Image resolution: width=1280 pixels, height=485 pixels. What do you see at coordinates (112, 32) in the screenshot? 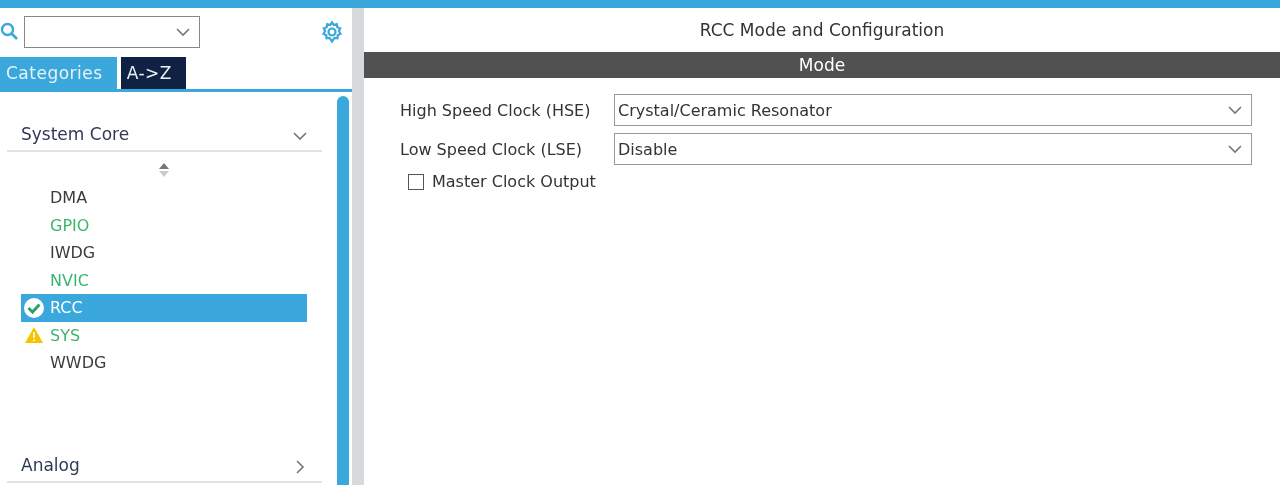
I see `search-field` at bounding box center [112, 32].